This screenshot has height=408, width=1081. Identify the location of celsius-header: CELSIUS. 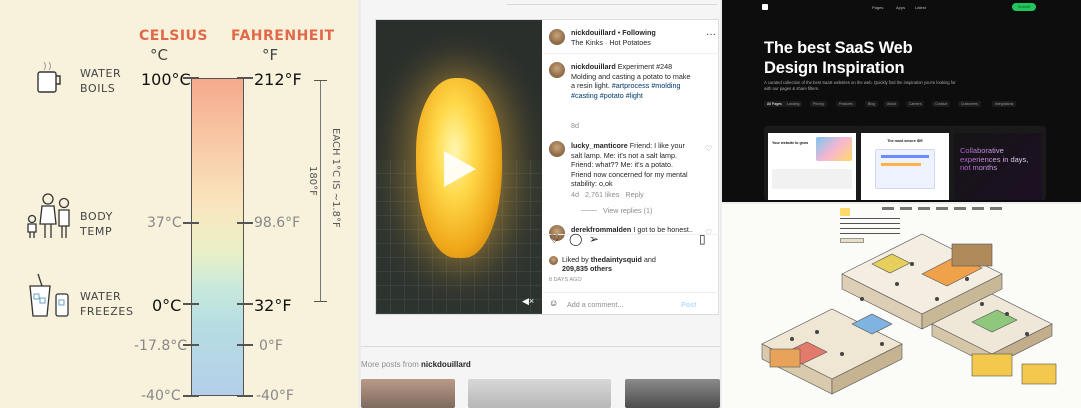
(174, 36).